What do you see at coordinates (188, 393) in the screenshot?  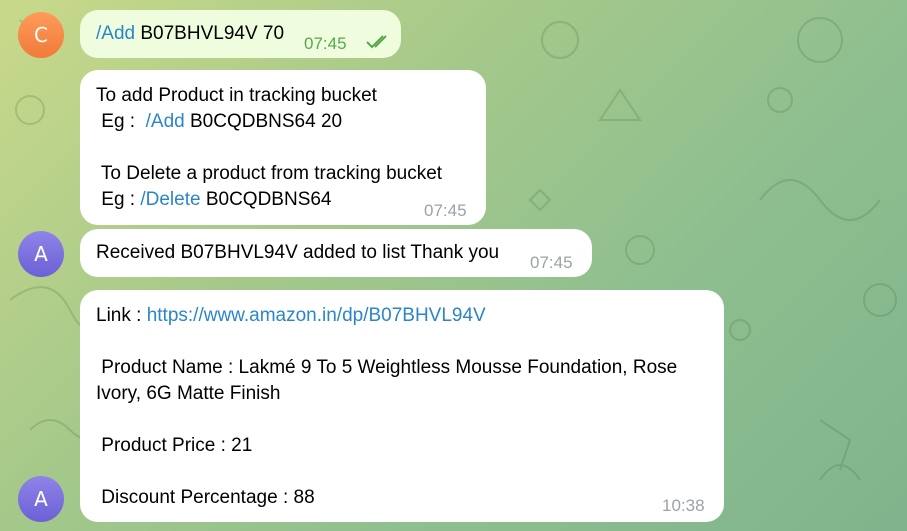 I see `message-line: Ivory, 6G Matte Finish` at bounding box center [188, 393].